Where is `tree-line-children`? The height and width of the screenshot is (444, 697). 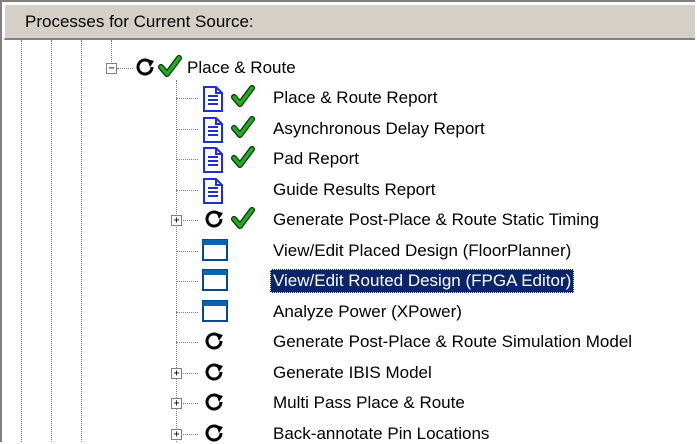 tree-line-children is located at coordinates (176, 261).